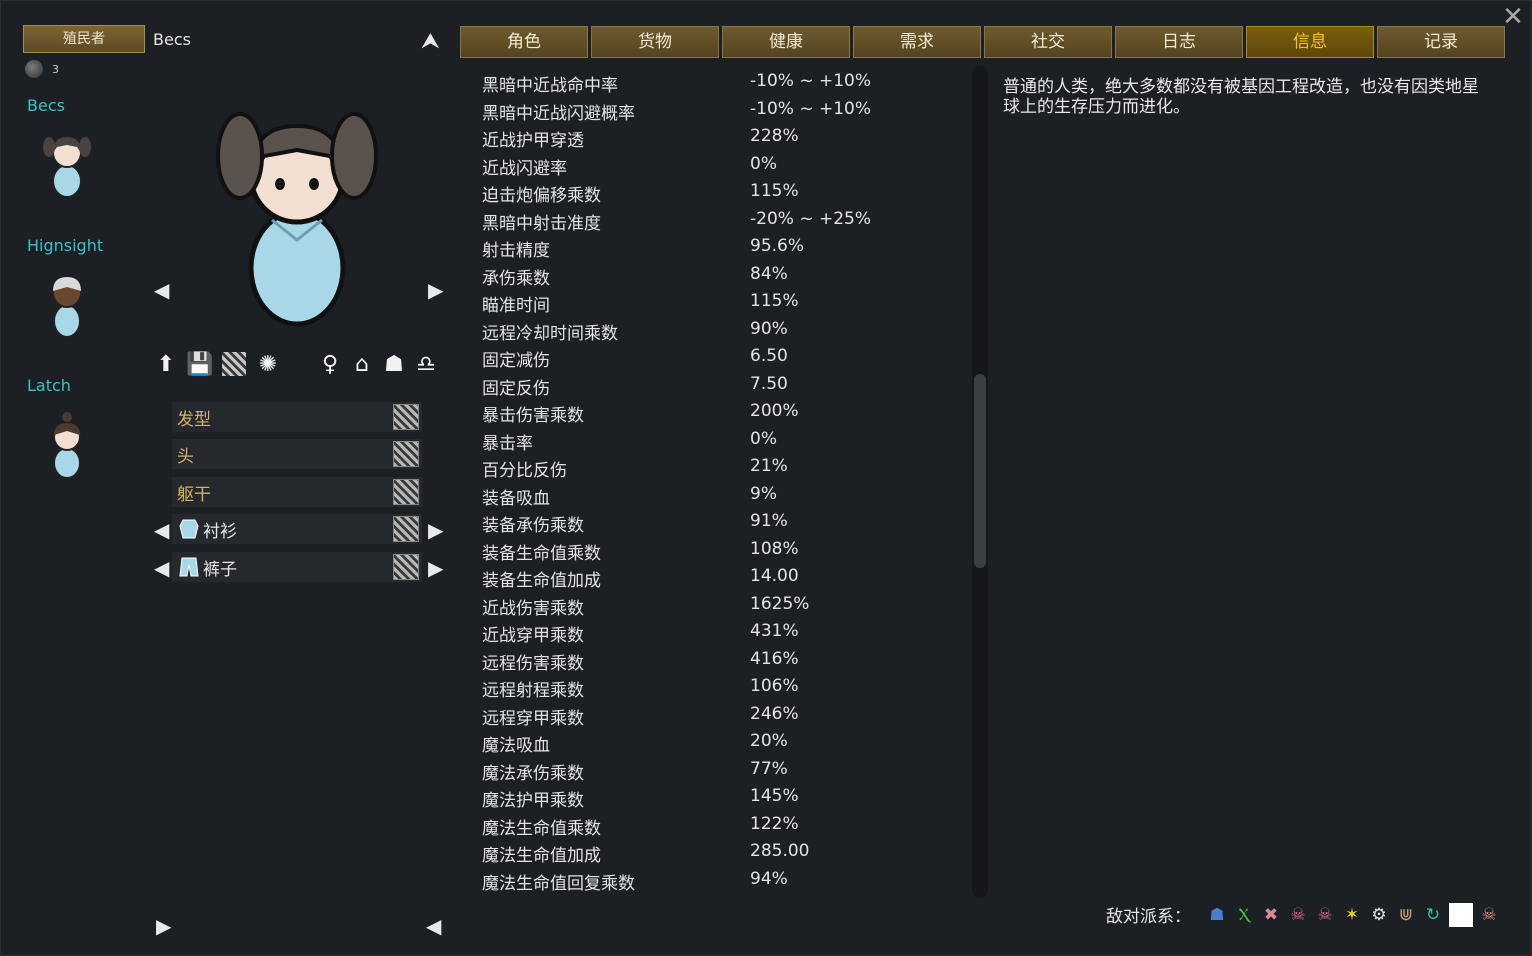  I want to click on stat-row: 瞄准时间 115%, so click(722, 304).